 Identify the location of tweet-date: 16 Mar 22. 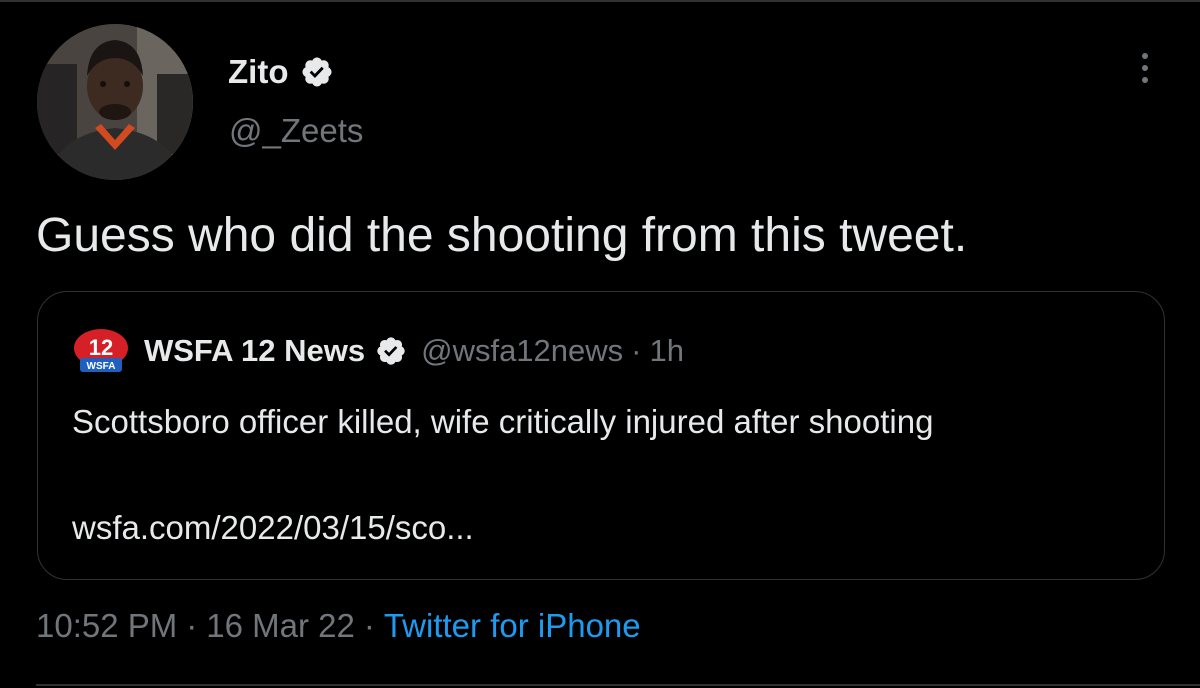
(280, 626).